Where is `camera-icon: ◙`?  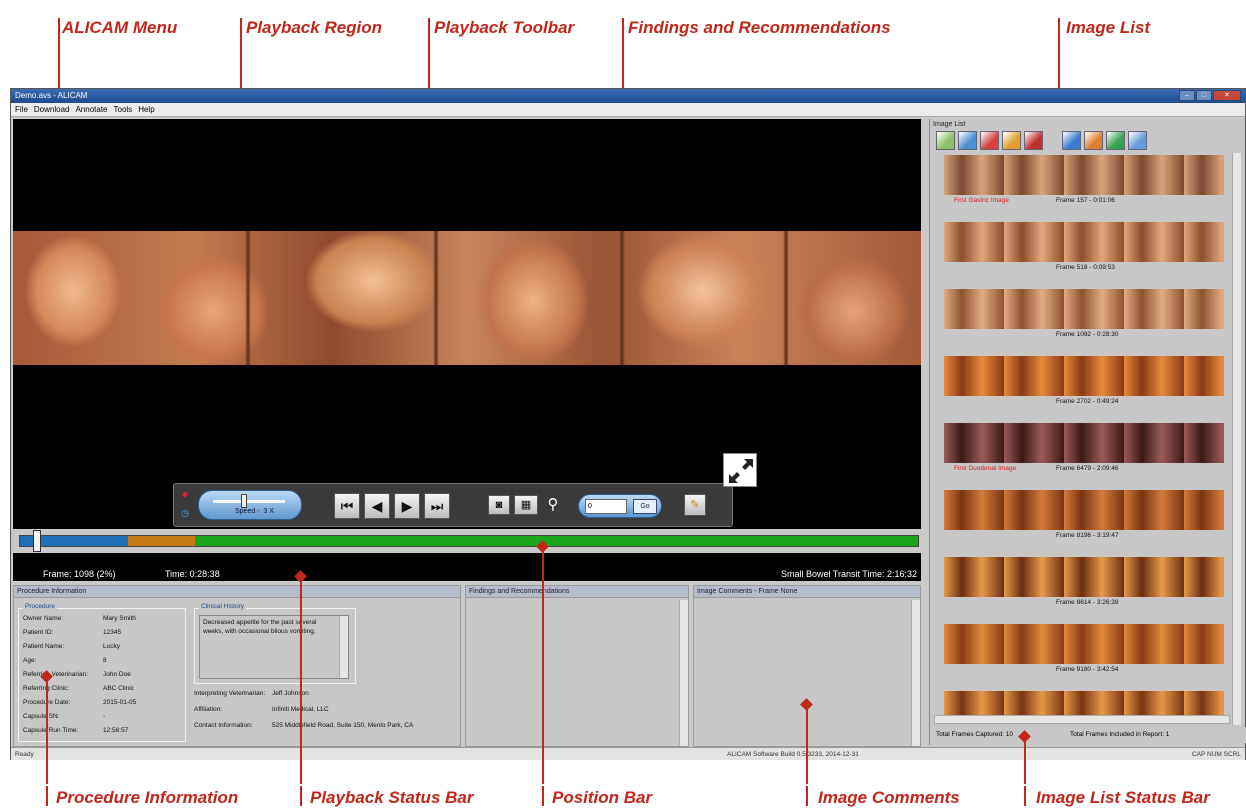 camera-icon: ◙ is located at coordinates (499, 505).